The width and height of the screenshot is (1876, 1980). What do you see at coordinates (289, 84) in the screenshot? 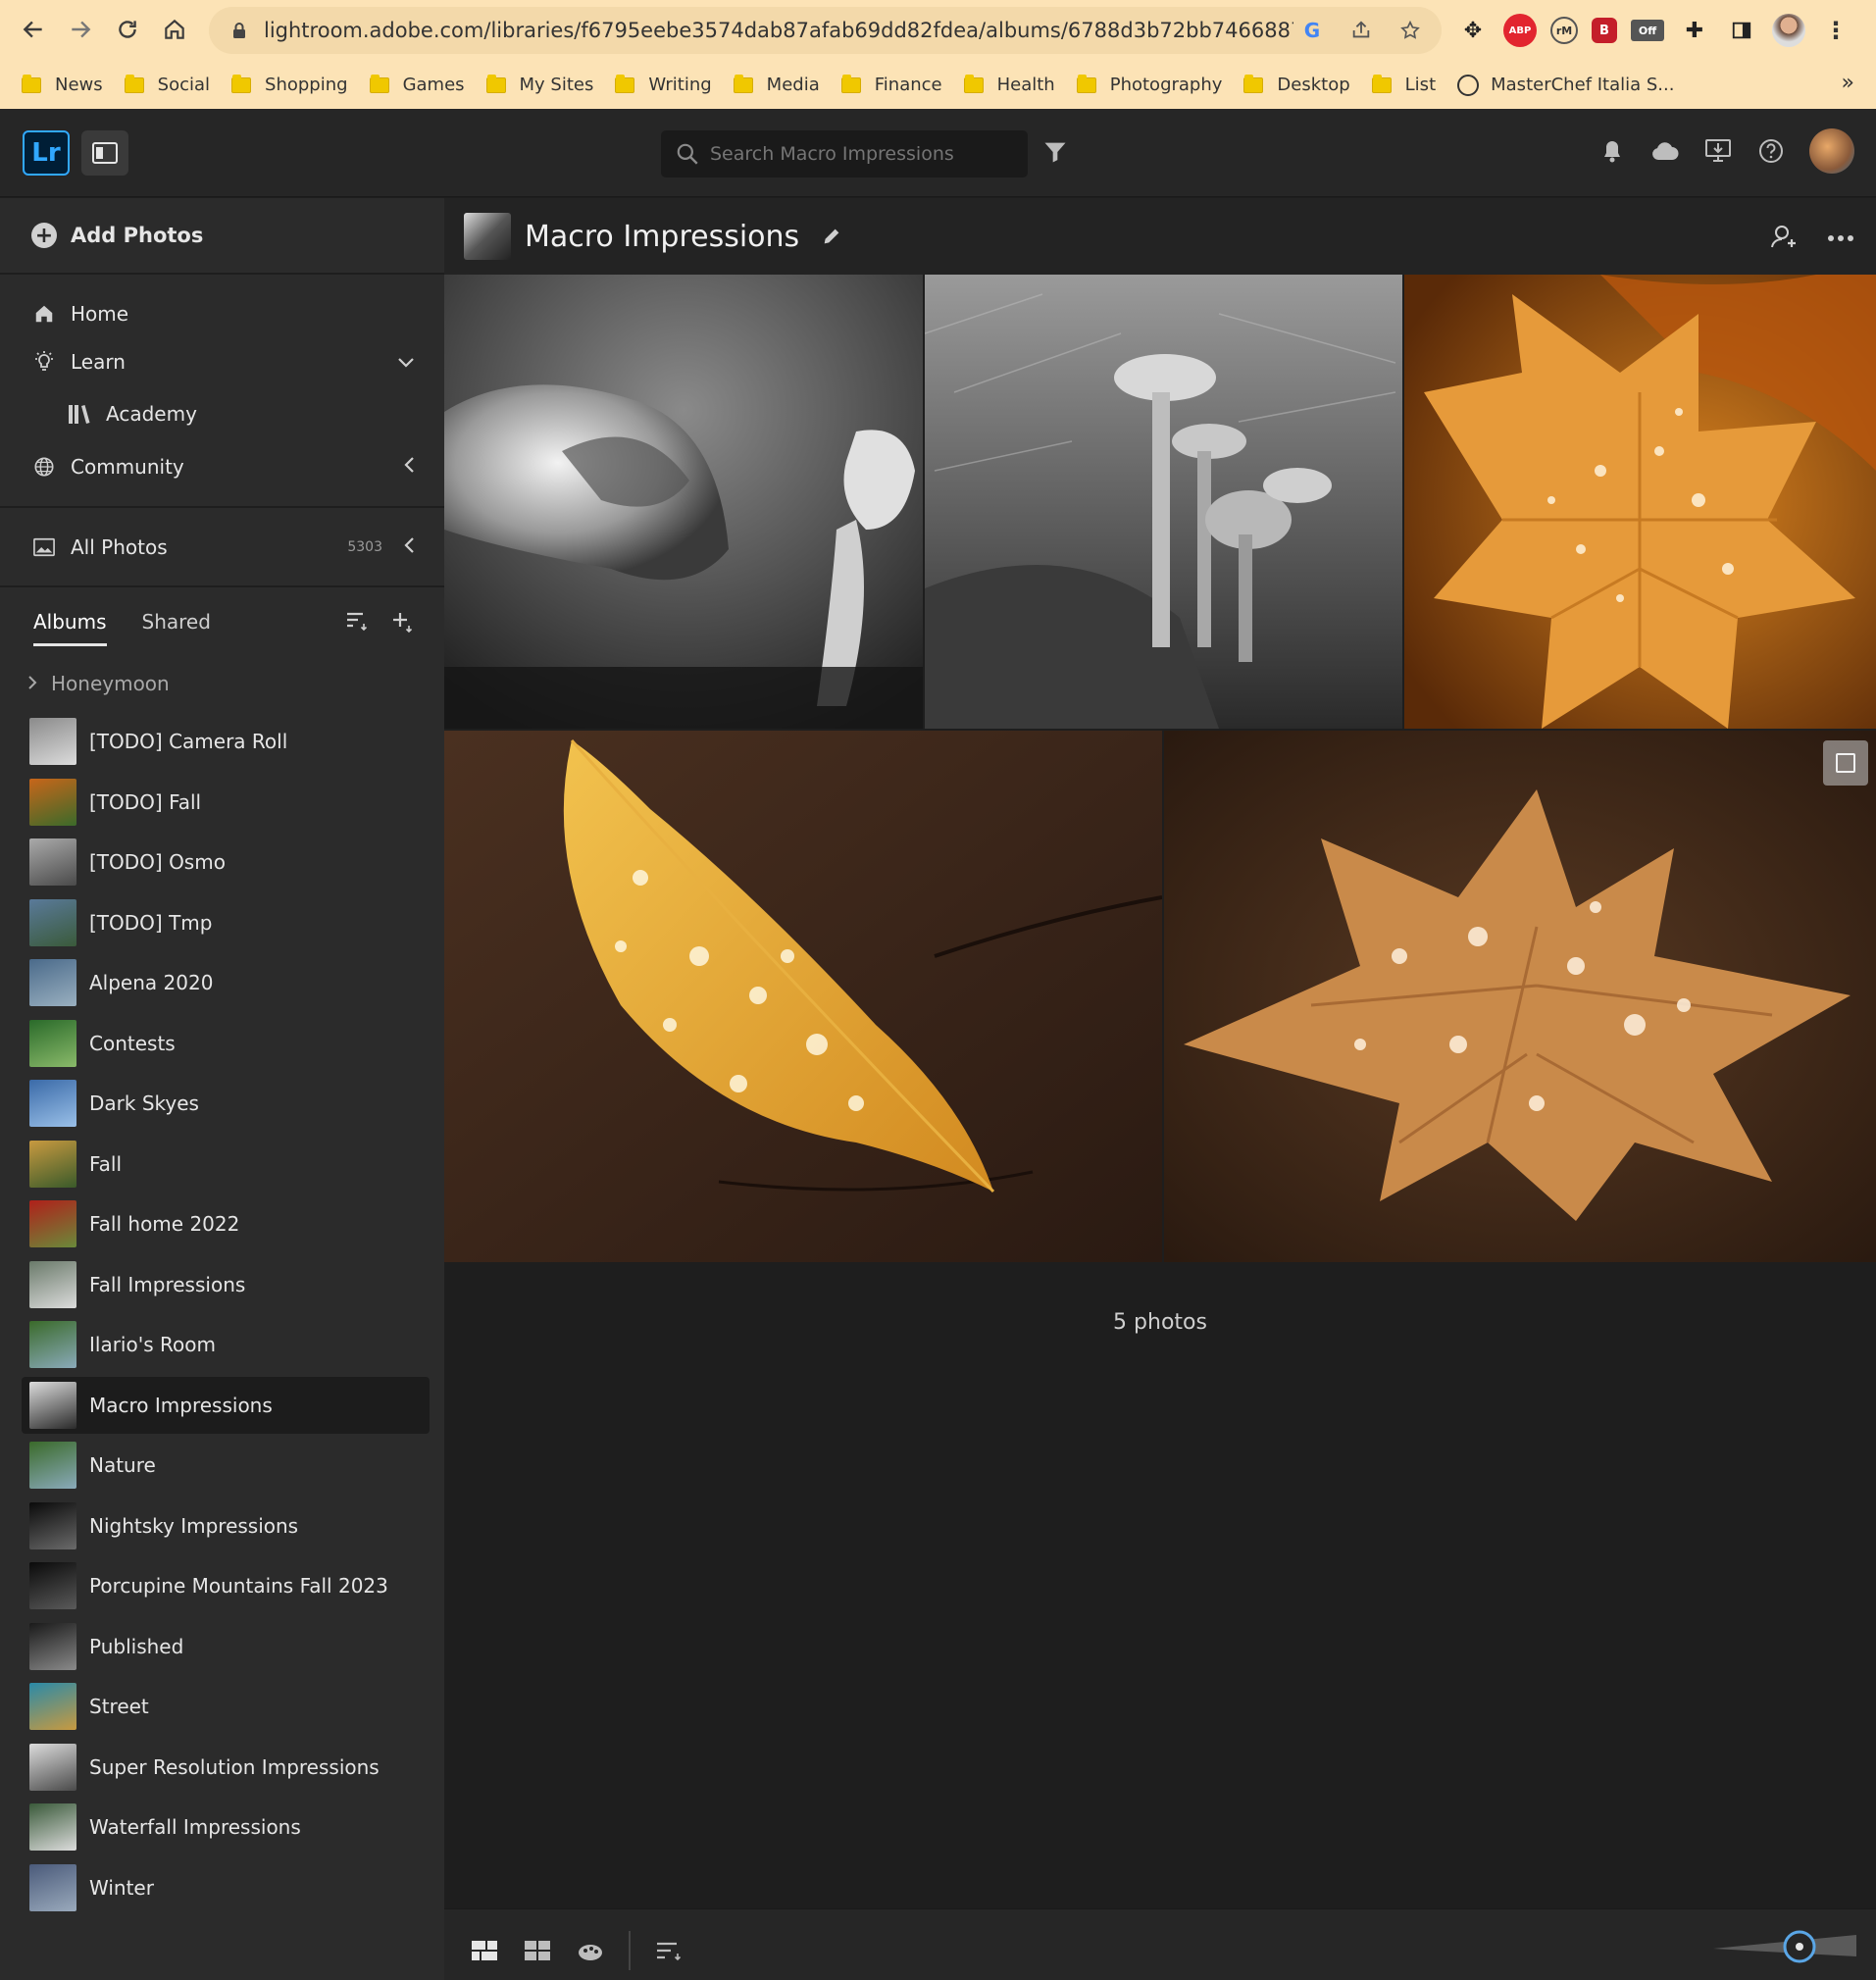
I see `bookmark-folder: Shopping` at bounding box center [289, 84].